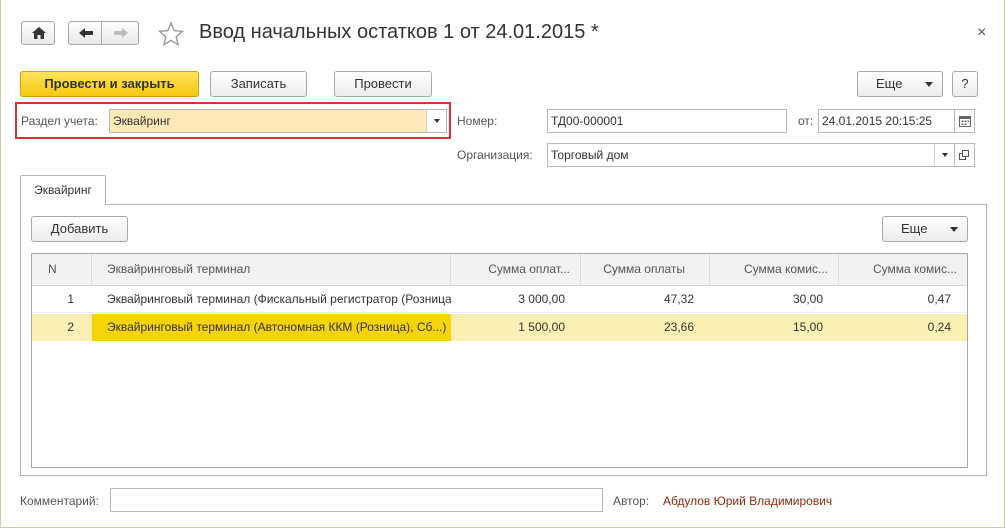 This screenshot has height=528, width=1005. What do you see at coordinates (258, 84) in the screenshot?
I see `save-button: Записать` at bounding box center [258, 84].